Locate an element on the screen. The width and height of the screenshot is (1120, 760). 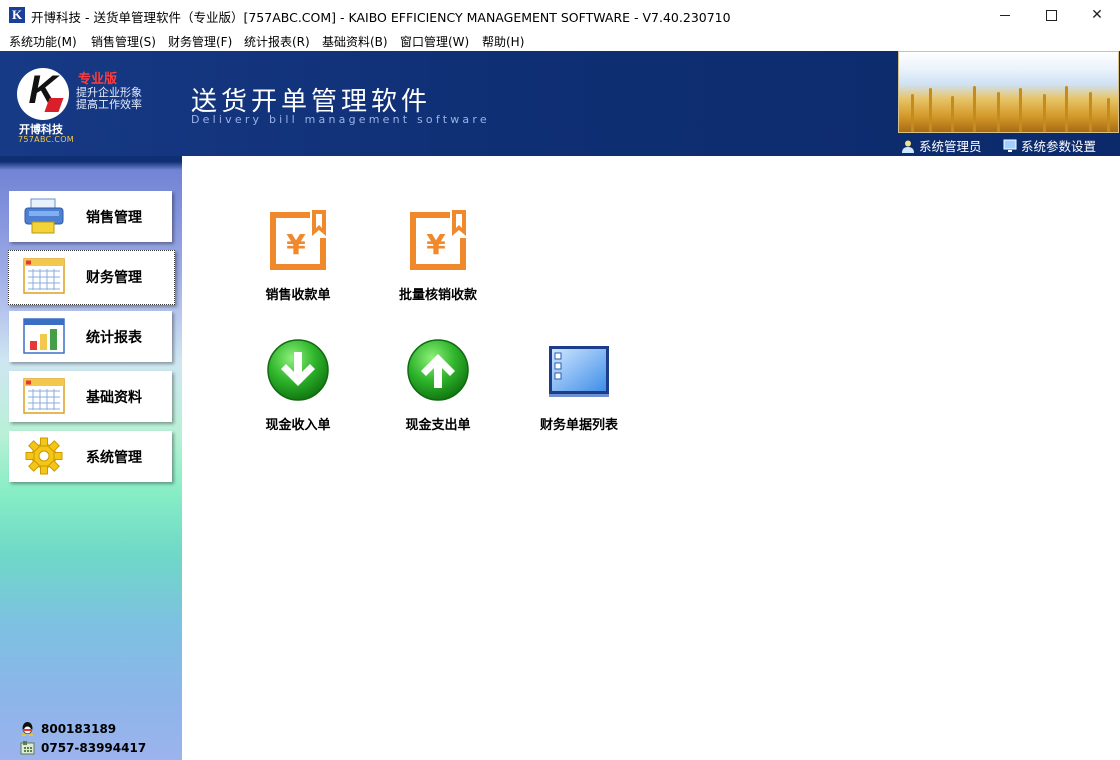
close-button: ✕ is located at coordinates (1097, 15).